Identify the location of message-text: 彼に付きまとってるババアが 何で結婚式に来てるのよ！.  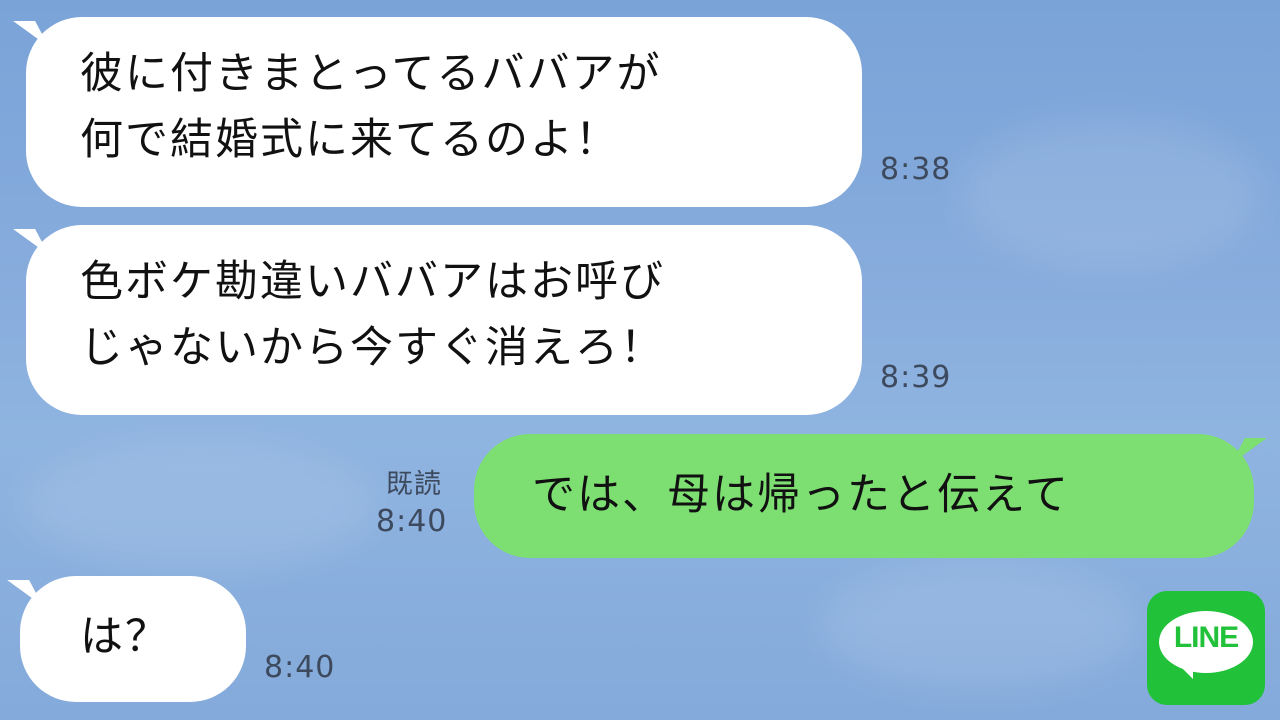
(371, 107).